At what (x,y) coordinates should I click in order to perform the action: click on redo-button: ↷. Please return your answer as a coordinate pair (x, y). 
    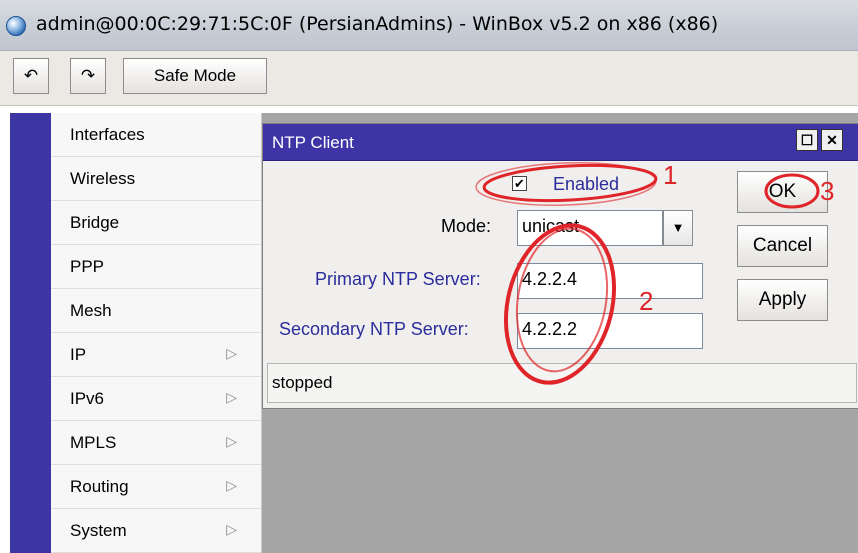
    Looking at the image, I should click on (88, 76).